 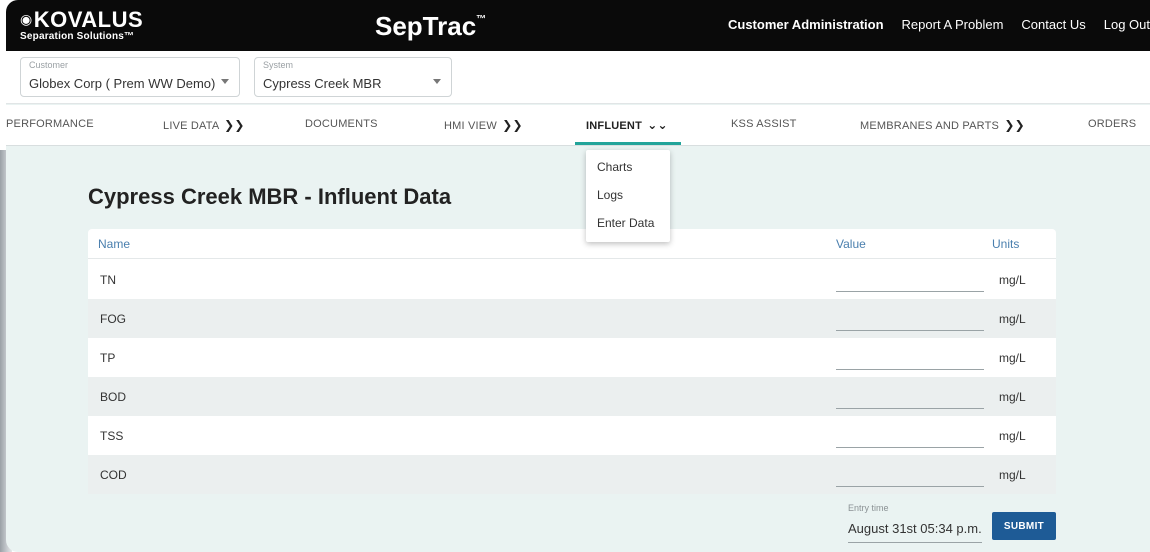 I want to click on active-tab-indicator, so click(x=628, y=143).